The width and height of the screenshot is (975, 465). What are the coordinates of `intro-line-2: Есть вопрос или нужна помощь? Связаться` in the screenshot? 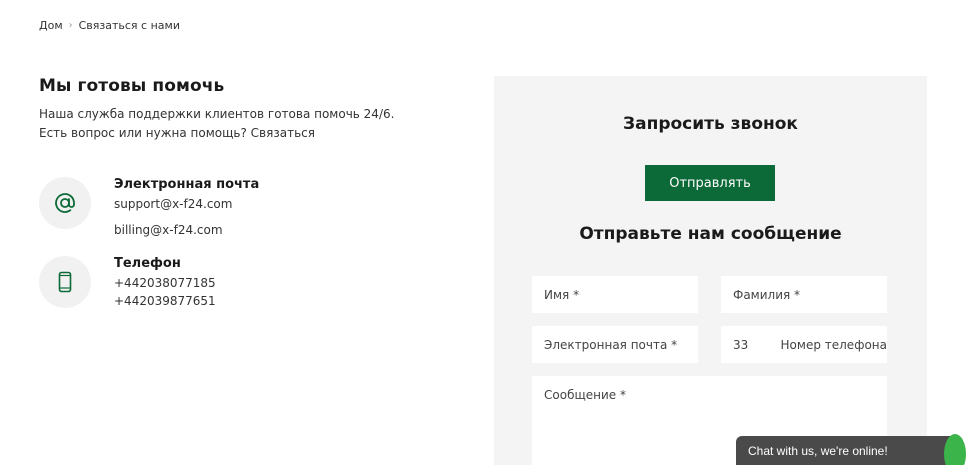 It's located at (177, 133).